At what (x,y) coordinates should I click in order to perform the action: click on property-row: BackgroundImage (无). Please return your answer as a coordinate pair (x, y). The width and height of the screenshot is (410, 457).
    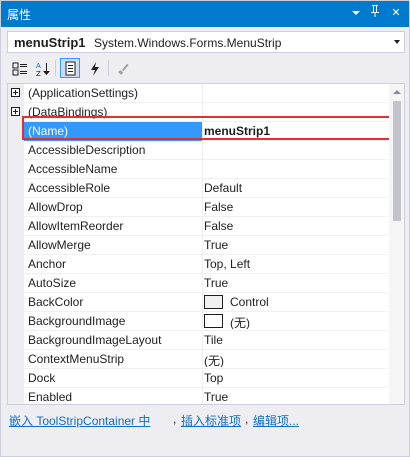
    Looking at the image, I should click on (198, 321).